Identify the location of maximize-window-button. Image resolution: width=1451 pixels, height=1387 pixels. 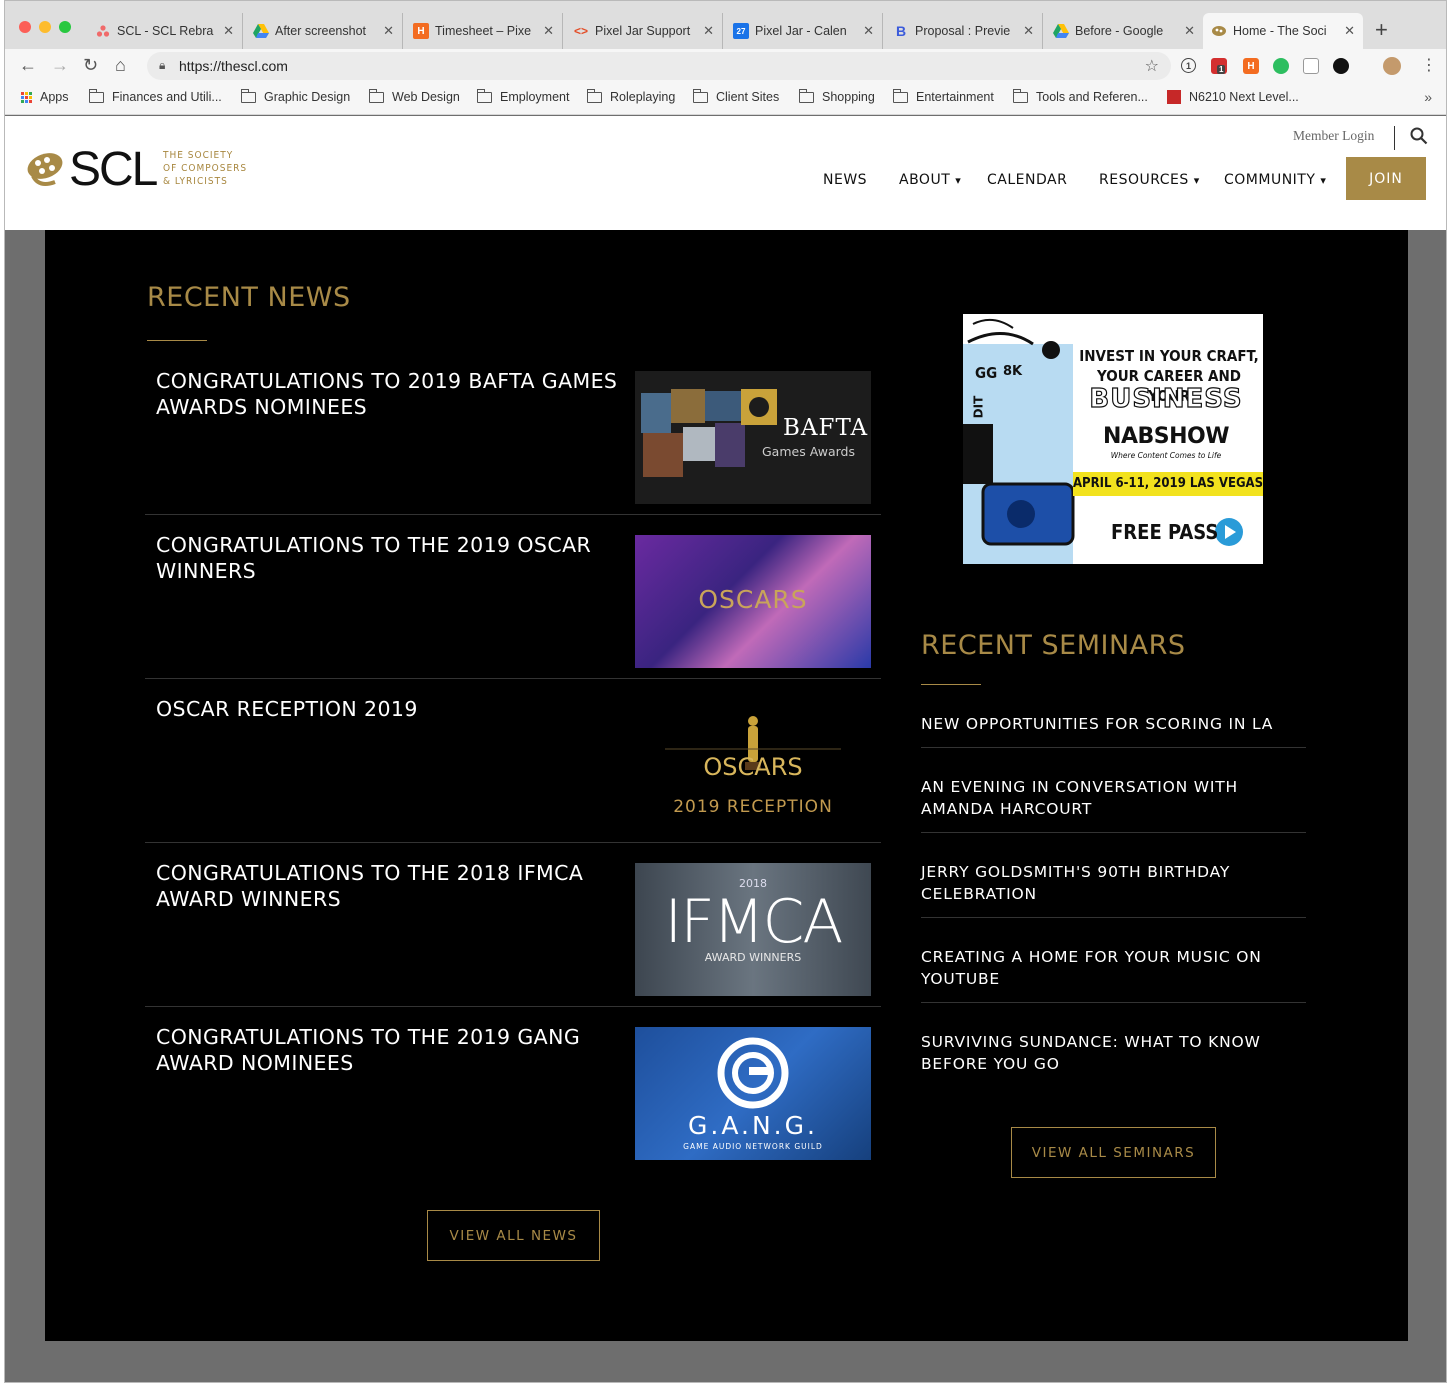
(65, 27).